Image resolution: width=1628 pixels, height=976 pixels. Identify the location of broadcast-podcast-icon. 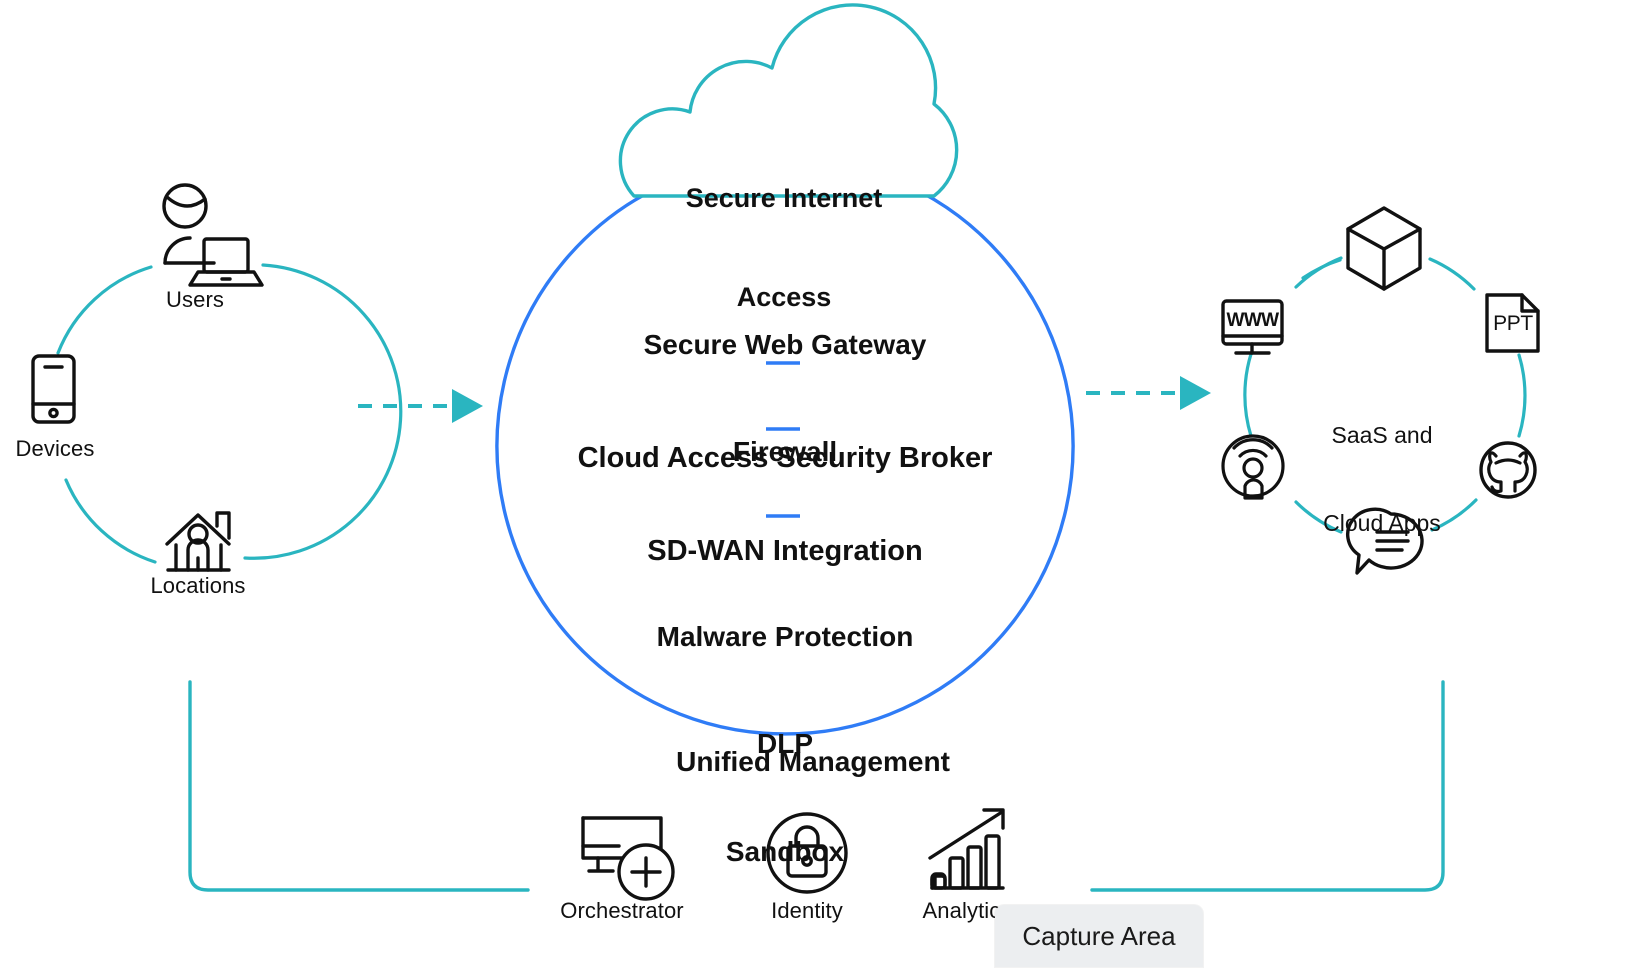
(1253, 467).